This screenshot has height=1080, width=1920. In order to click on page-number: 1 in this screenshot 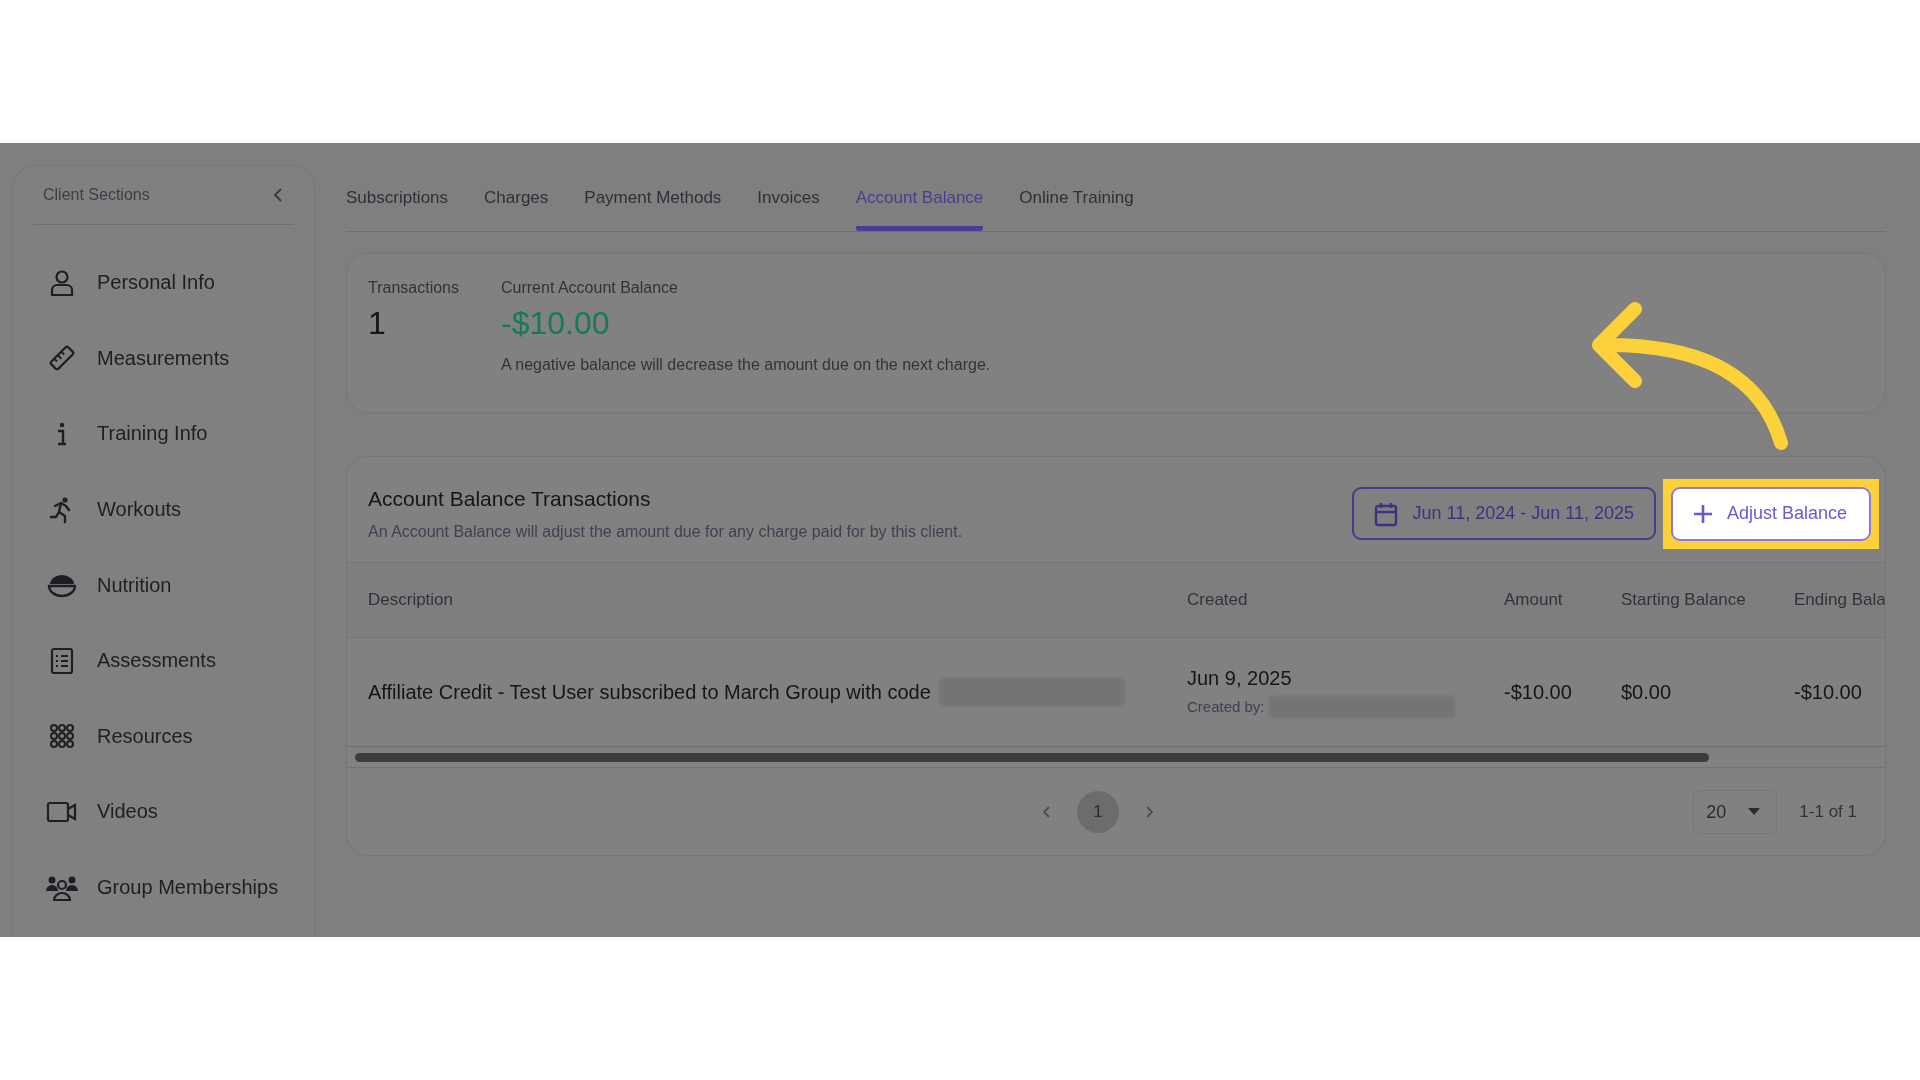, I will do `click(1098, 812)`.